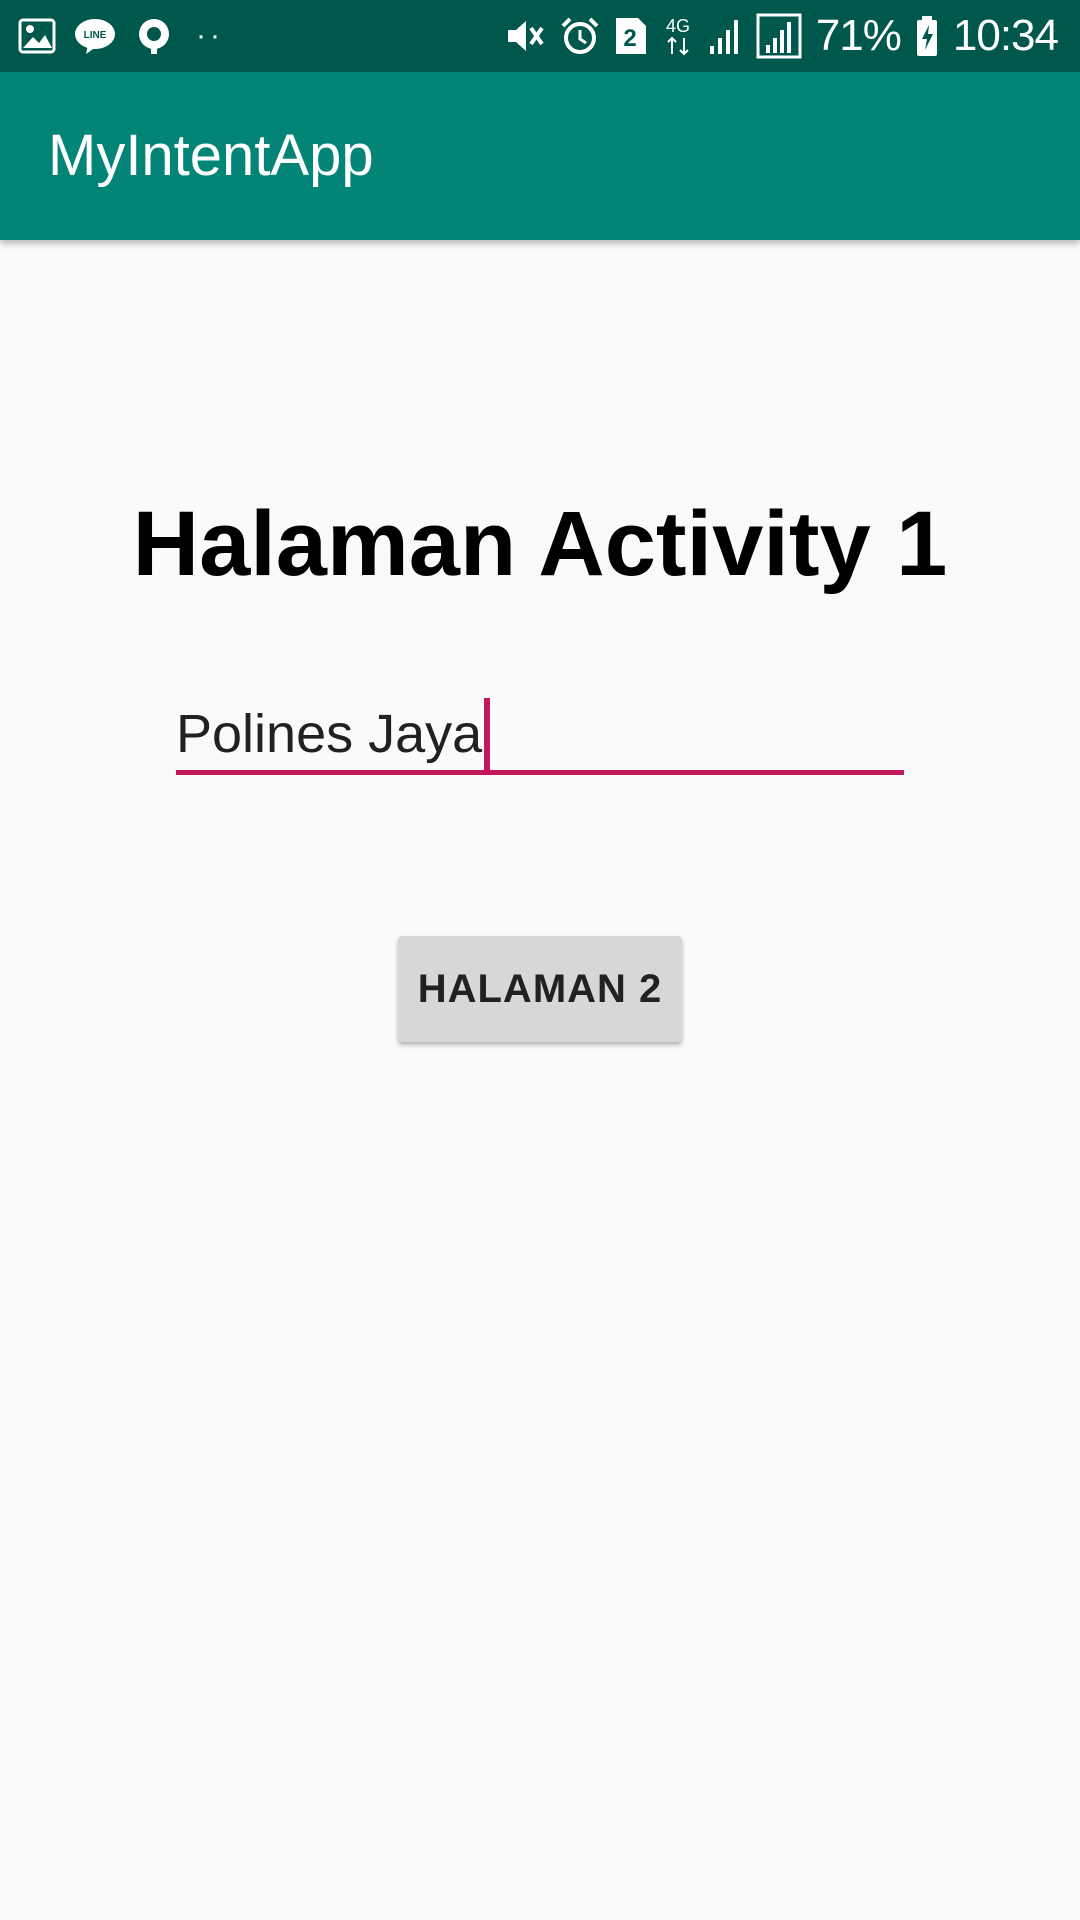  Describe the element at coordinates (678, 26) in the screenshot. I see `network-type-label: 4G` at that location.